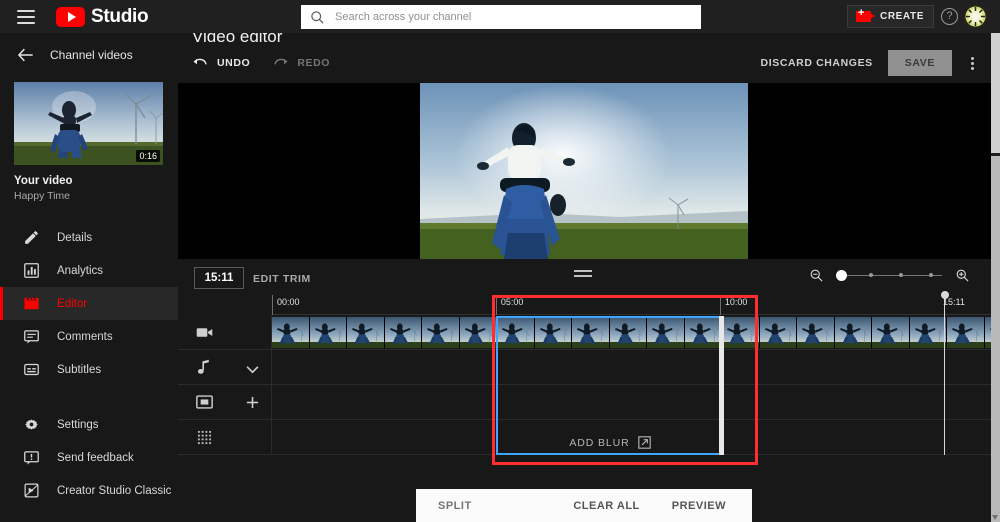 The width and height of the screenshot is (1000, 522). Describe the element at coordinates (26, 55) in the screenshot. I see `back-arrow-icon` at that location.